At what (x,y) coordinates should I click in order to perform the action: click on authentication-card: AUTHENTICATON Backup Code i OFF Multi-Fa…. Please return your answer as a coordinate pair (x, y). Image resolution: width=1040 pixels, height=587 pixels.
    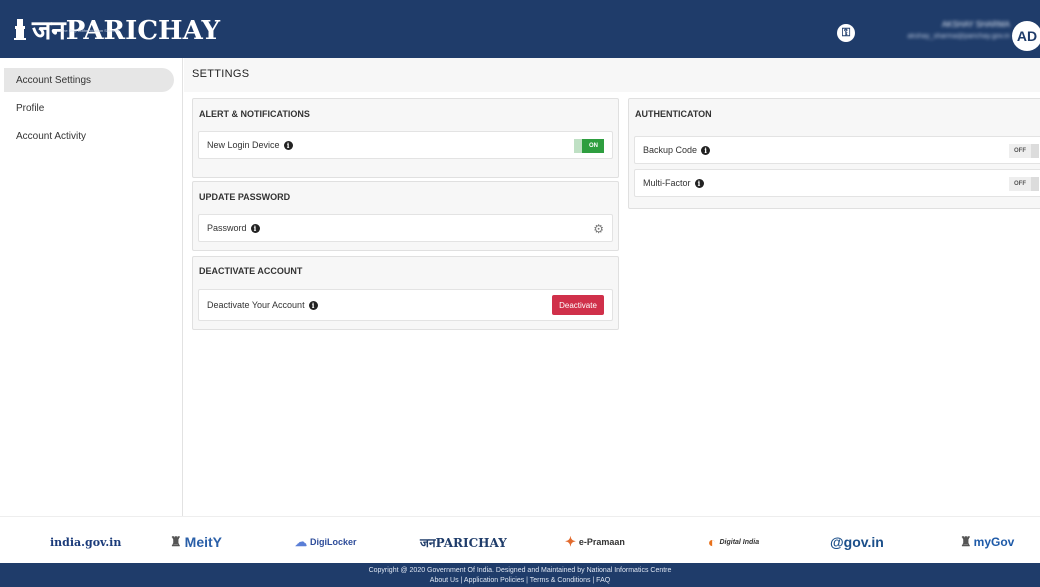
    Looking at the image, I should click on (834, 153).